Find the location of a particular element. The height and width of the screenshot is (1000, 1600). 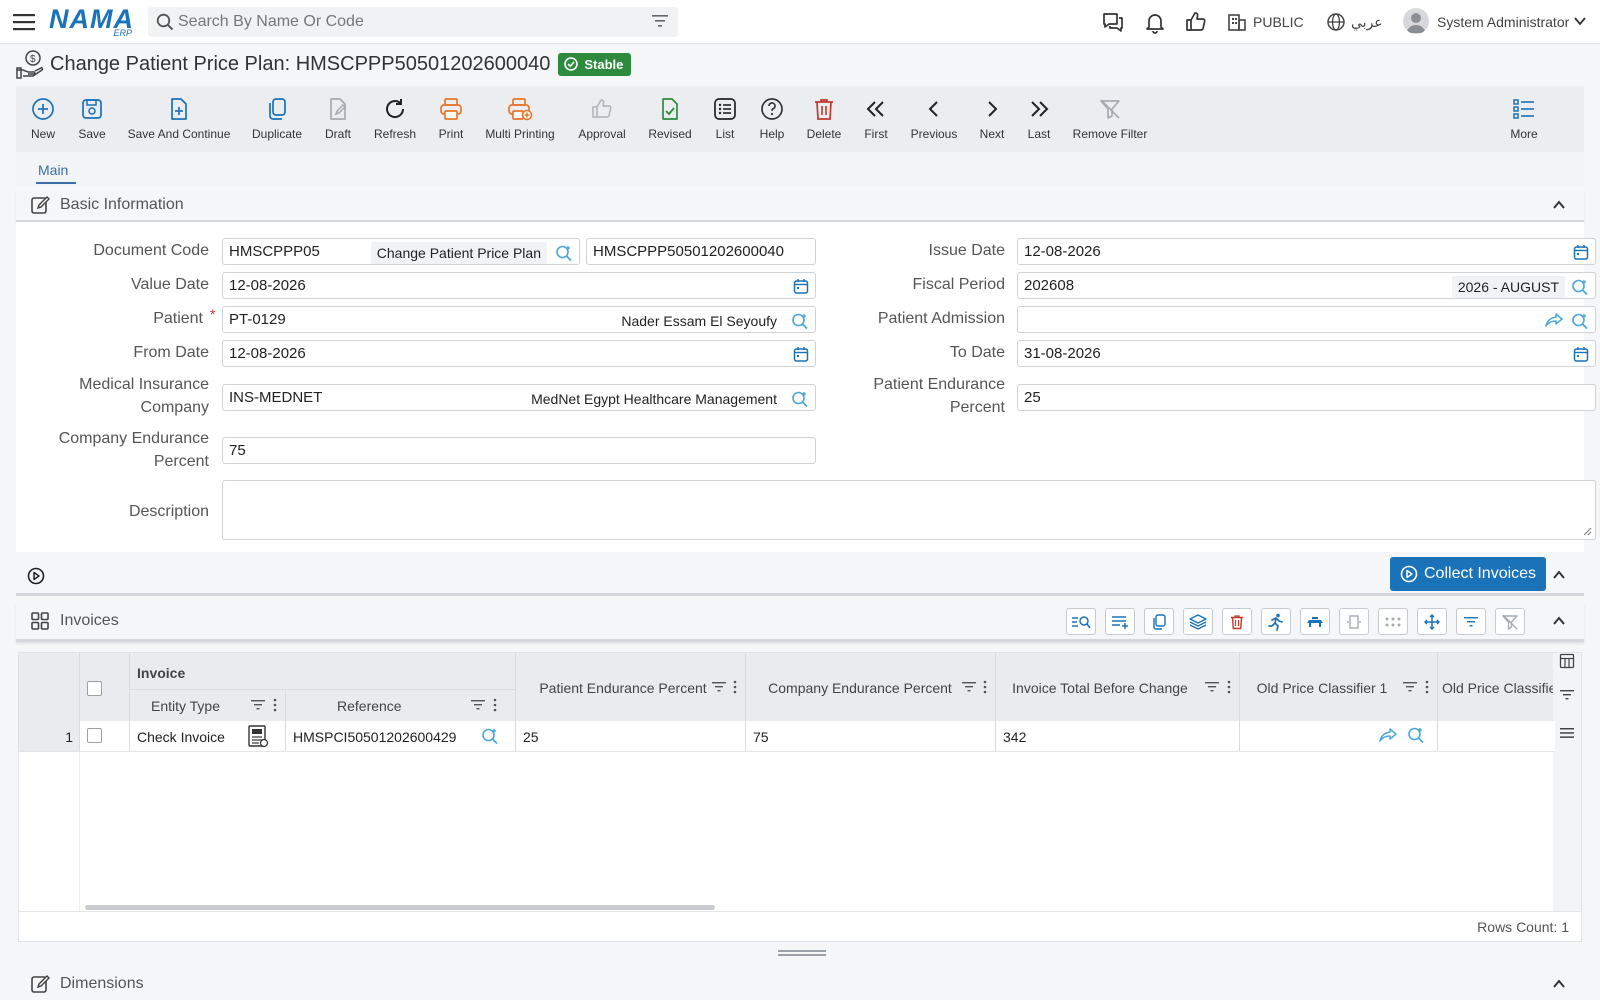

horizontal-scrollbar is located at coordinates (400, 907).